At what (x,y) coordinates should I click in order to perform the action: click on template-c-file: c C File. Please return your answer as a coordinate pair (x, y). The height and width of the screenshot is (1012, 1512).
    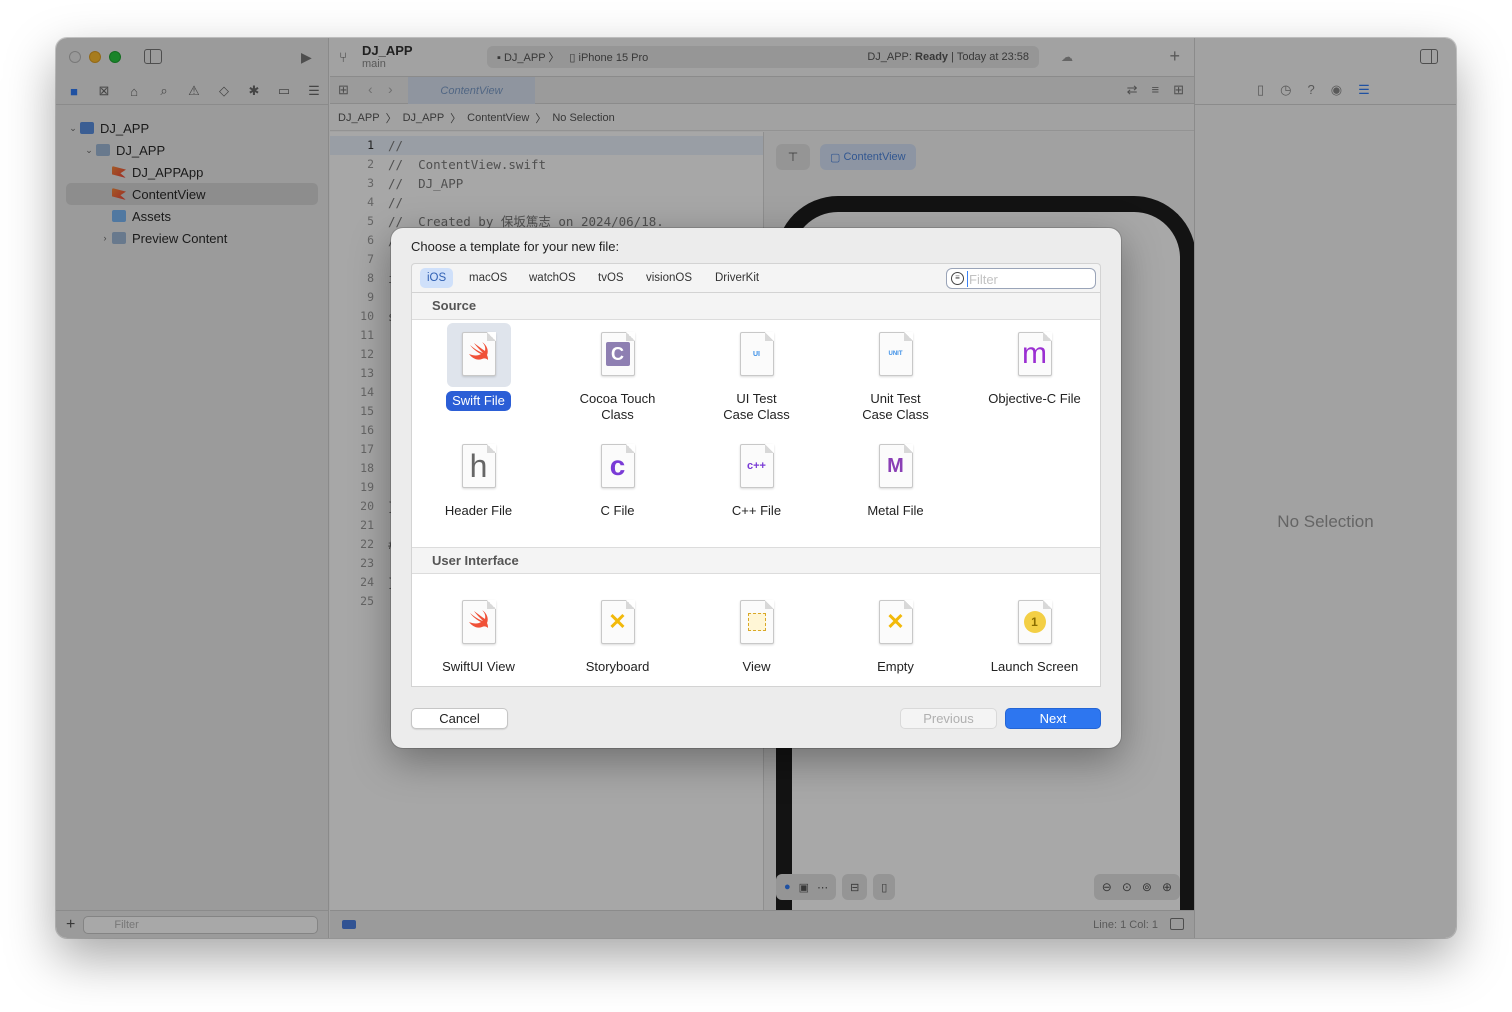
    Looking at the image, I should click on (617, 477).